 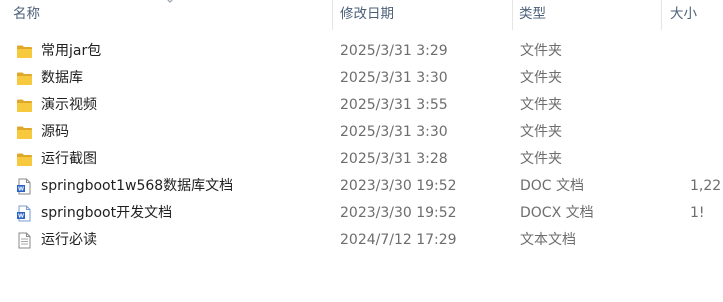 I want to click on file-row: 源码 2025/3/31 3:30 文件夹, so click(x=361, y=132).